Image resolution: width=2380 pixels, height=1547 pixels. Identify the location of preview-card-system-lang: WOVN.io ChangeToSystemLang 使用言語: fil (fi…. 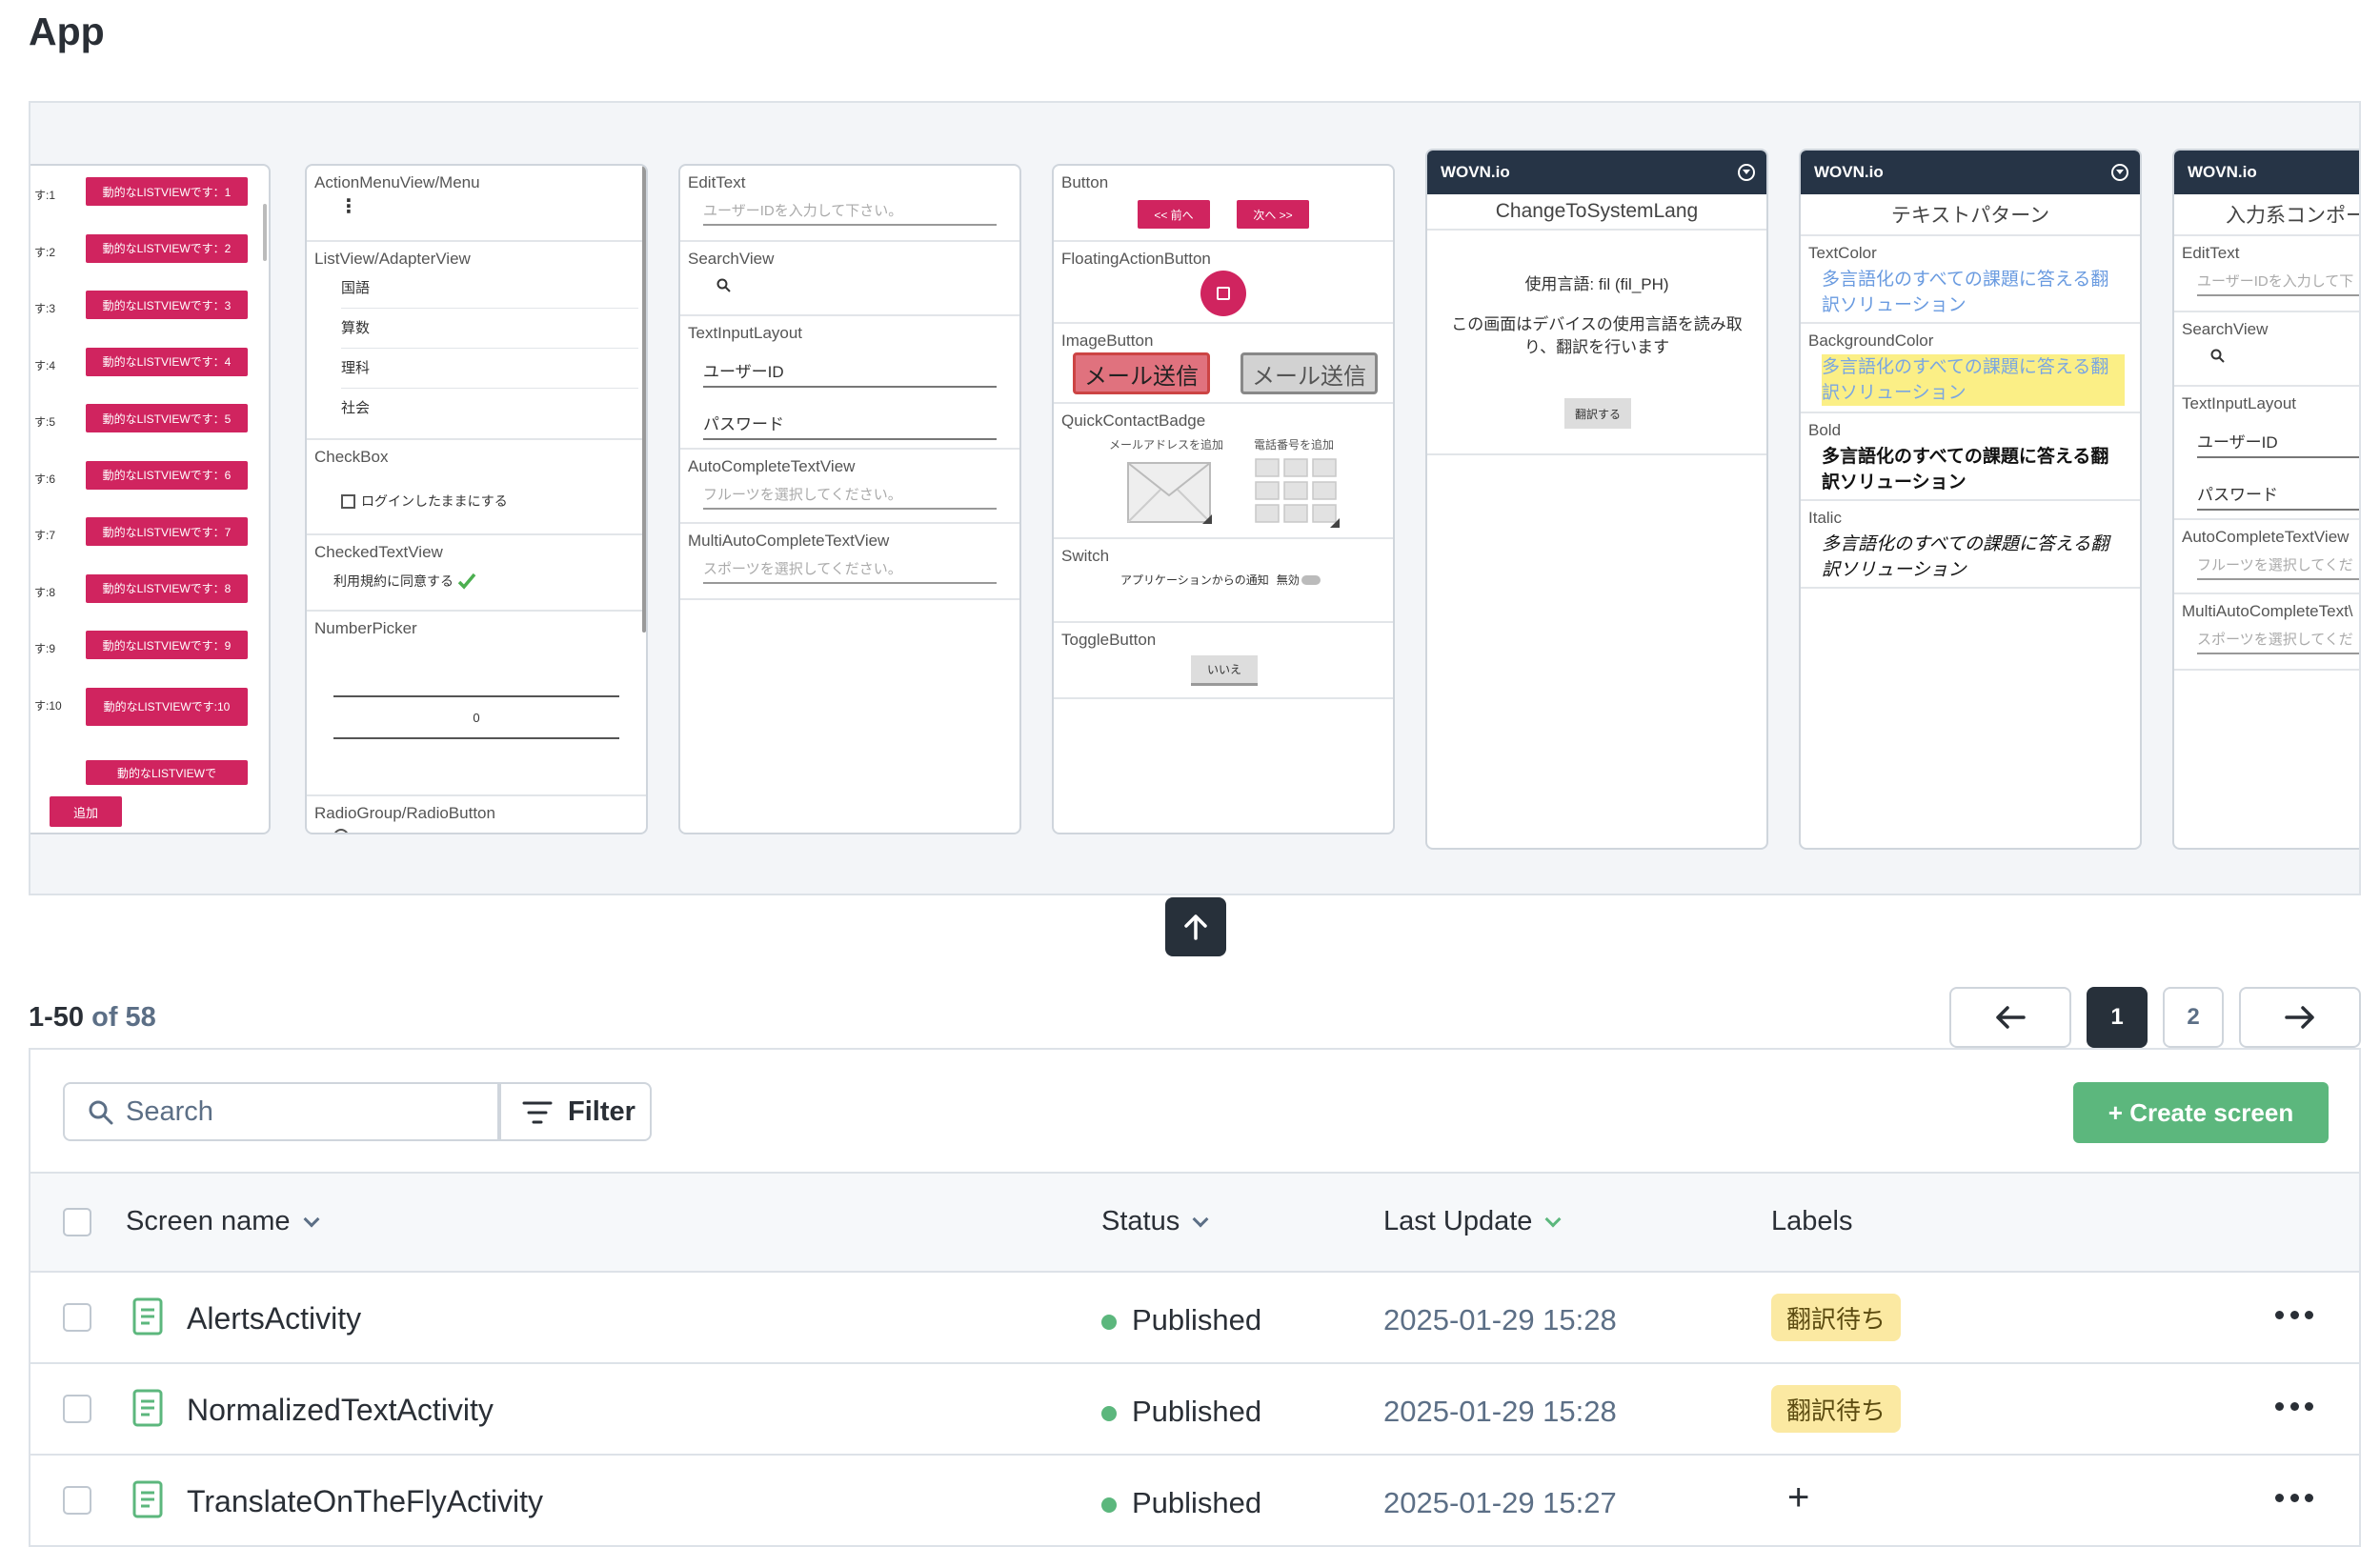
(1596, 500).